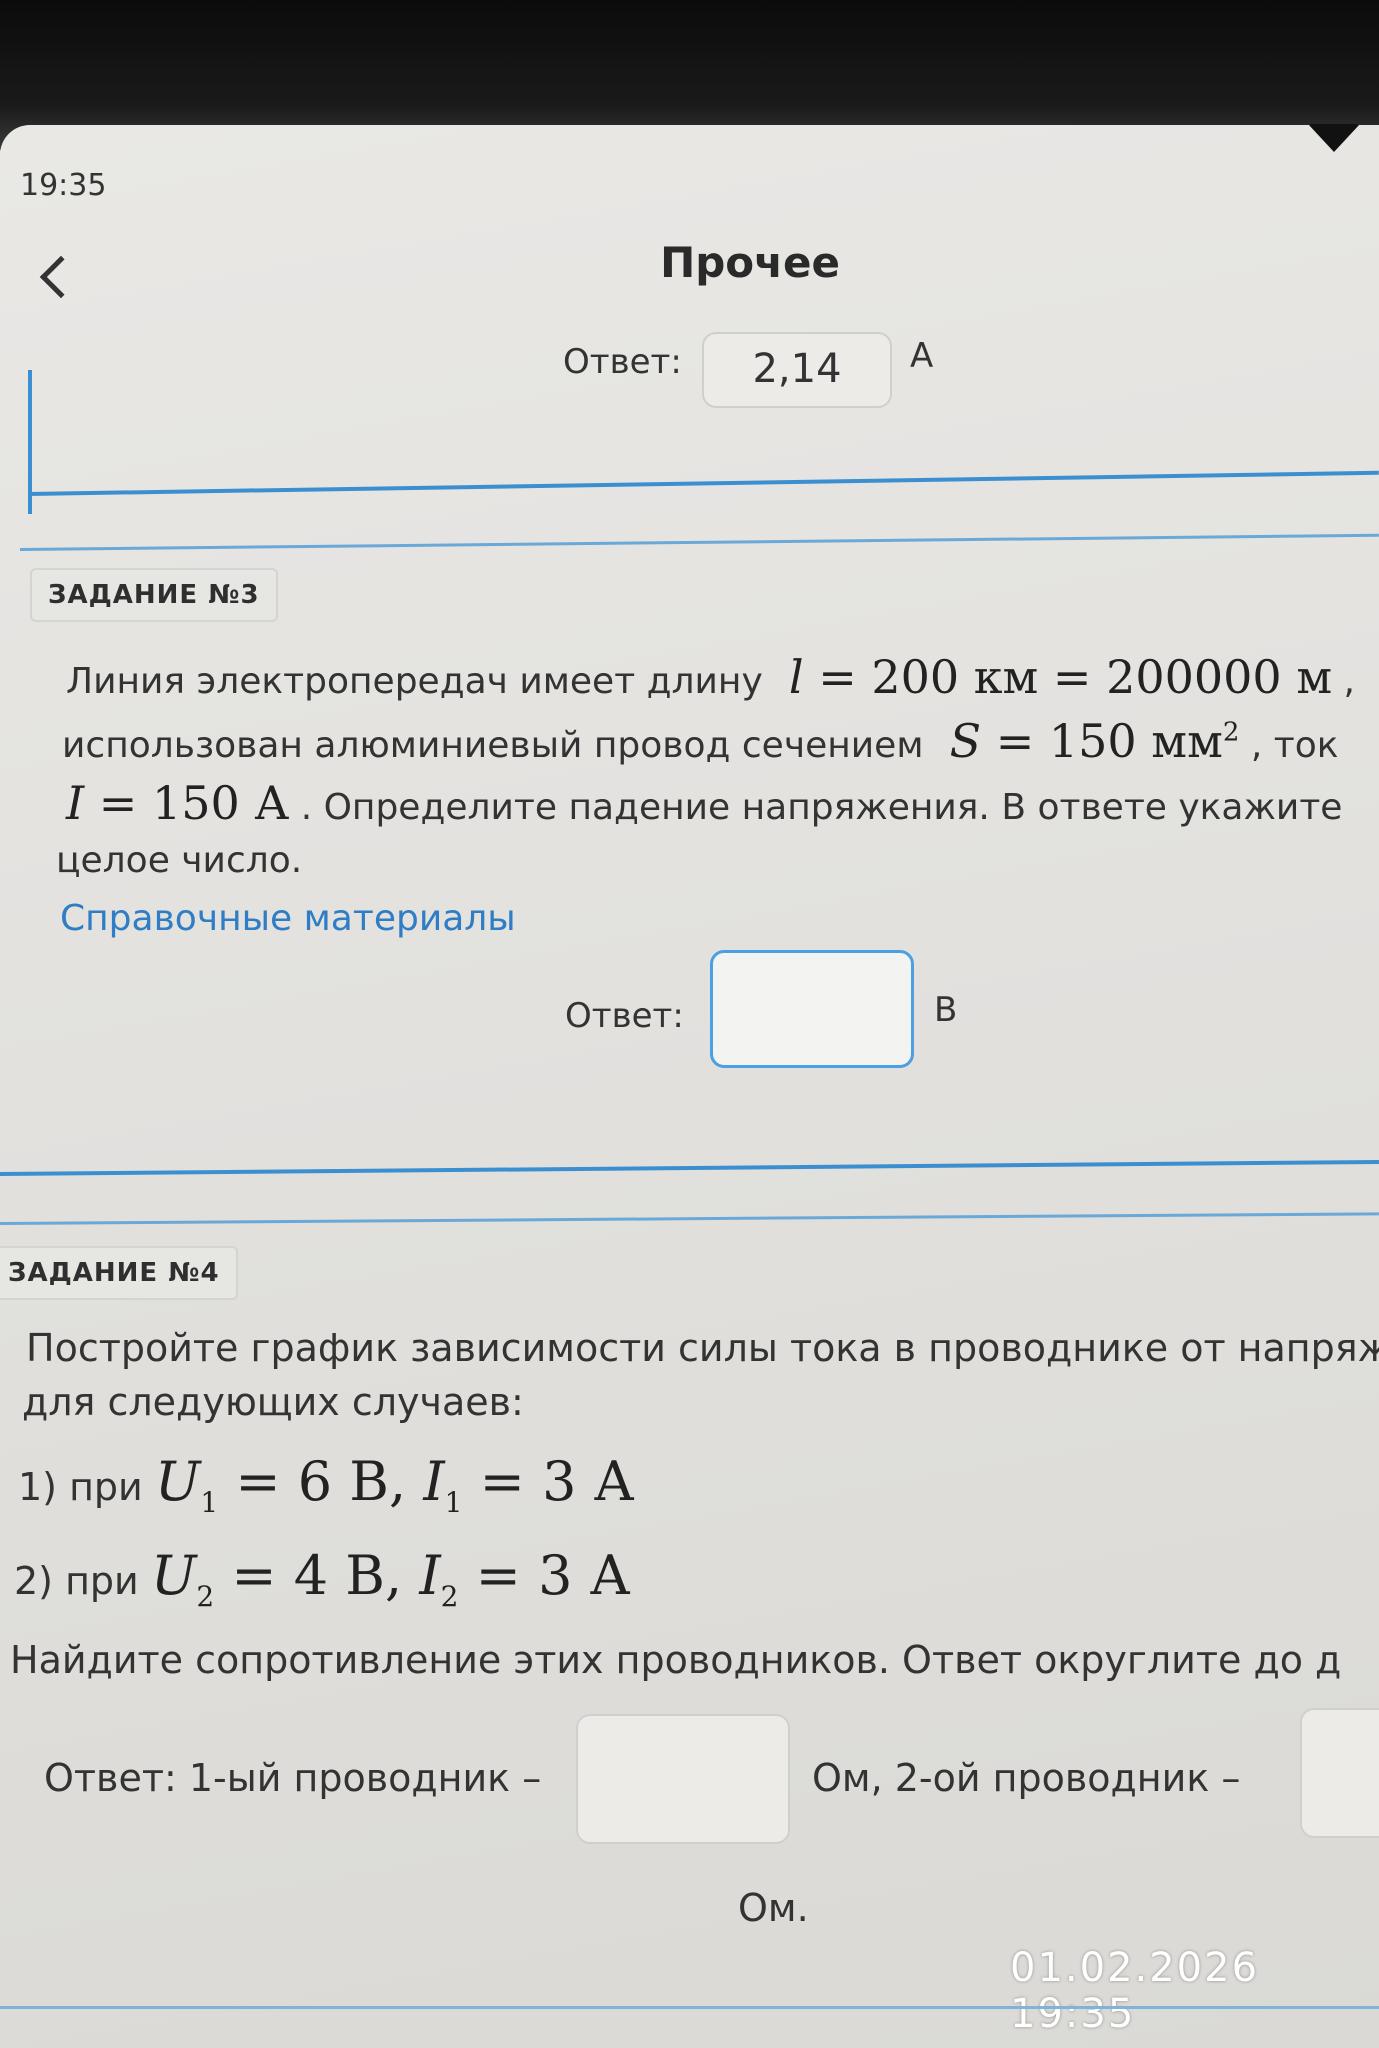 Image resolution: width=1379 pixels, height=2048 pixels. I want to click on math-eq: = 150 А, so click(194, 803).